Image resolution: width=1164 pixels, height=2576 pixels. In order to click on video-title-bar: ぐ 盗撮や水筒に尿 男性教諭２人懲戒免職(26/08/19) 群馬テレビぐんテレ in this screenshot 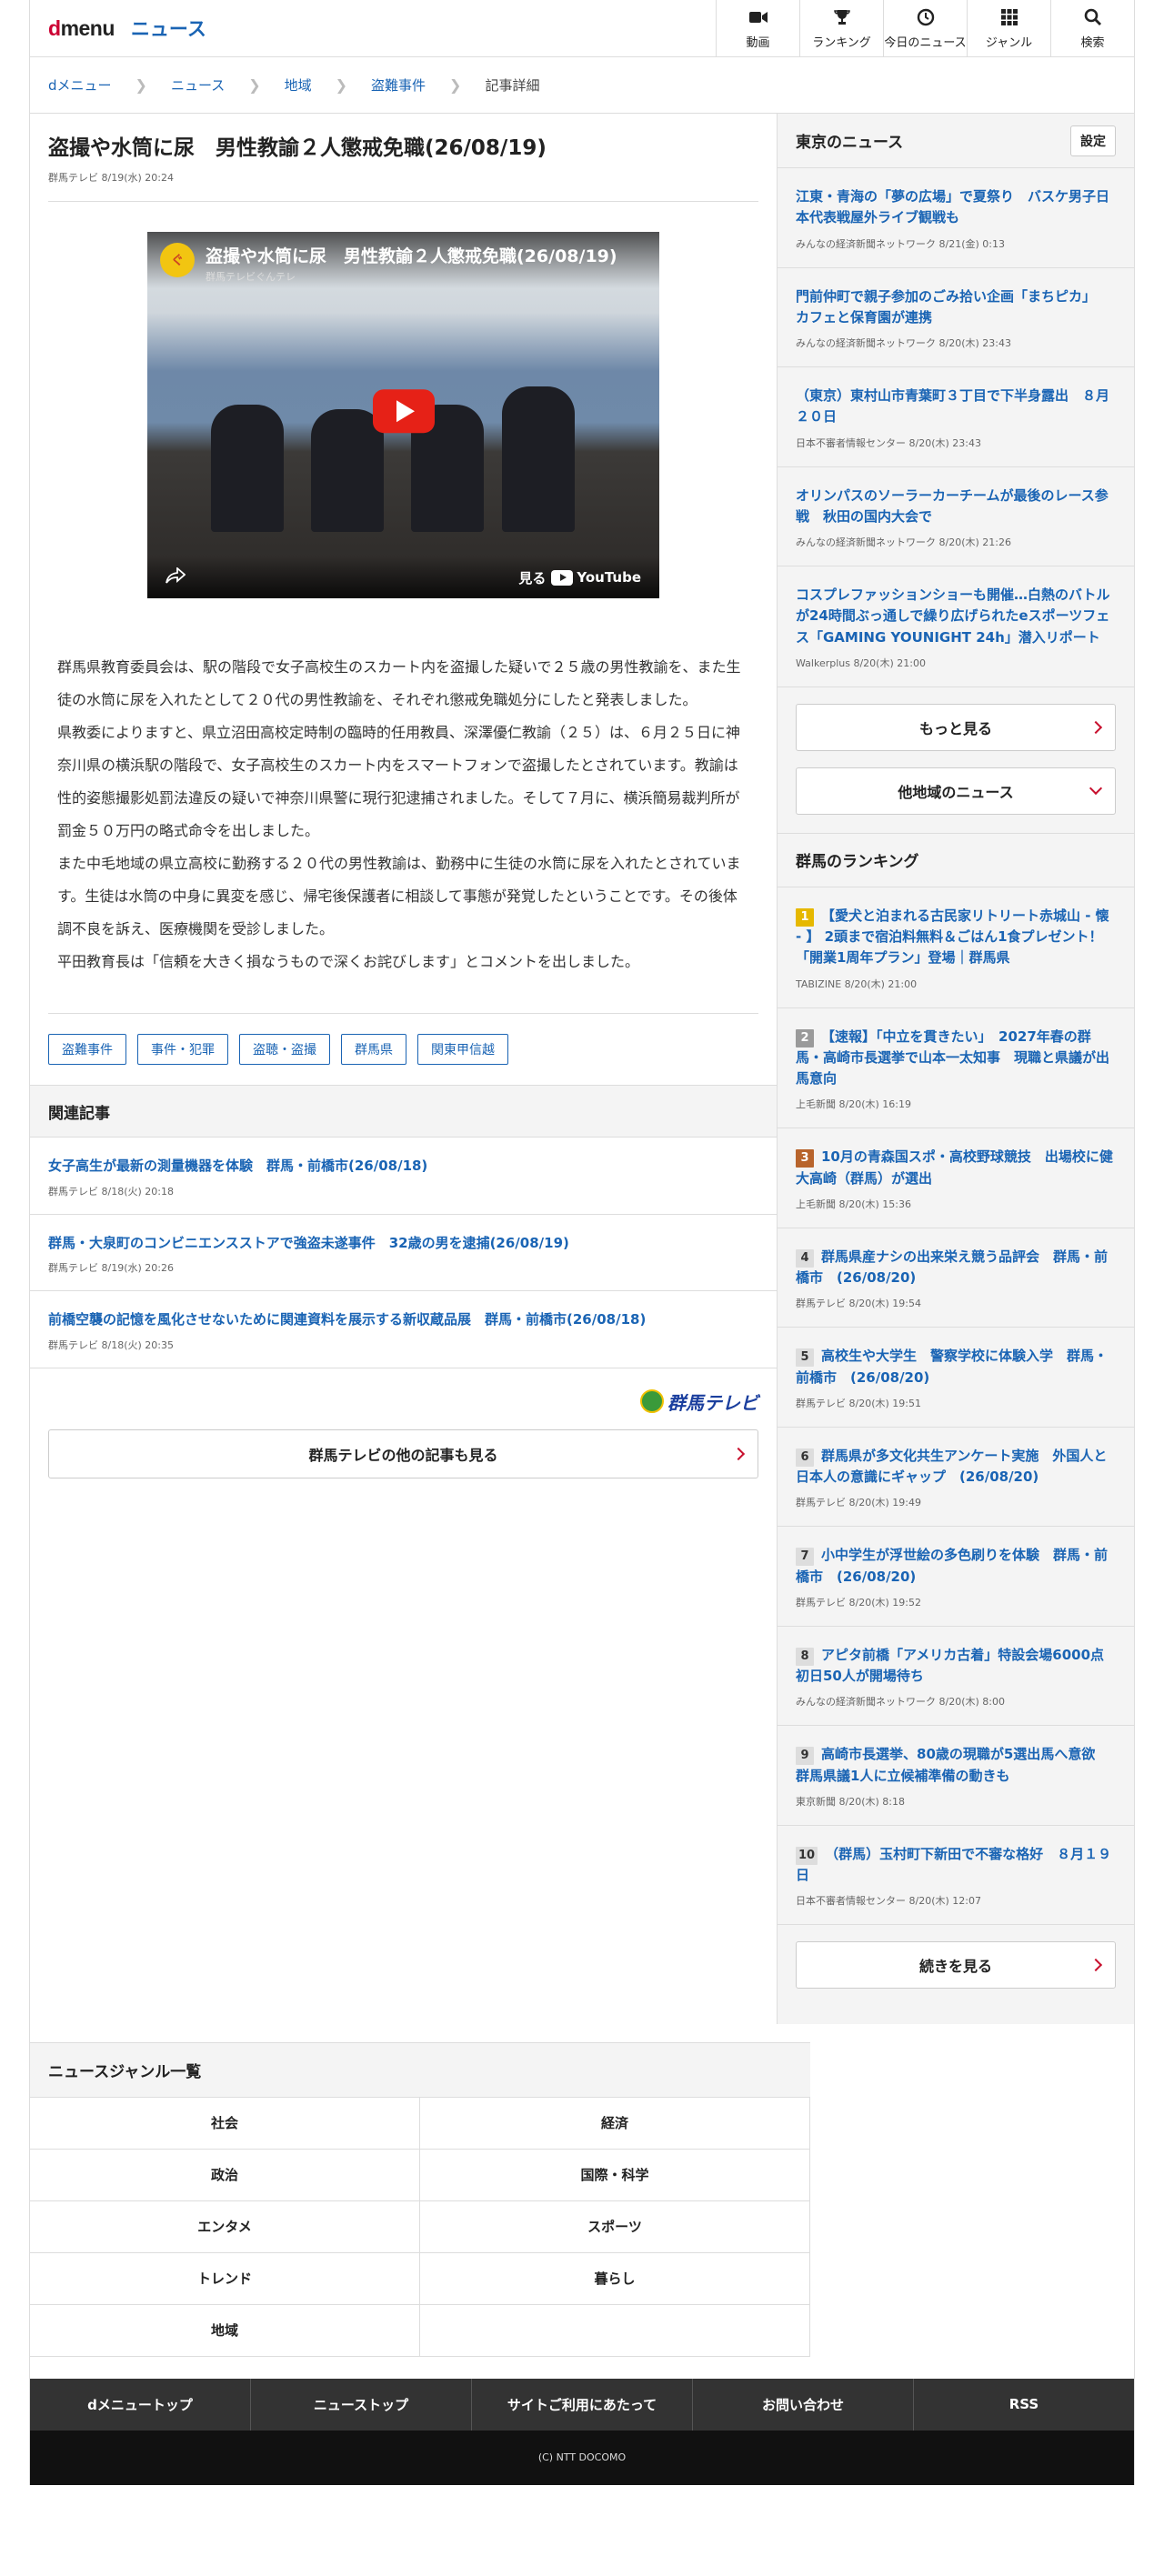, I will do `click(403, 260)`.